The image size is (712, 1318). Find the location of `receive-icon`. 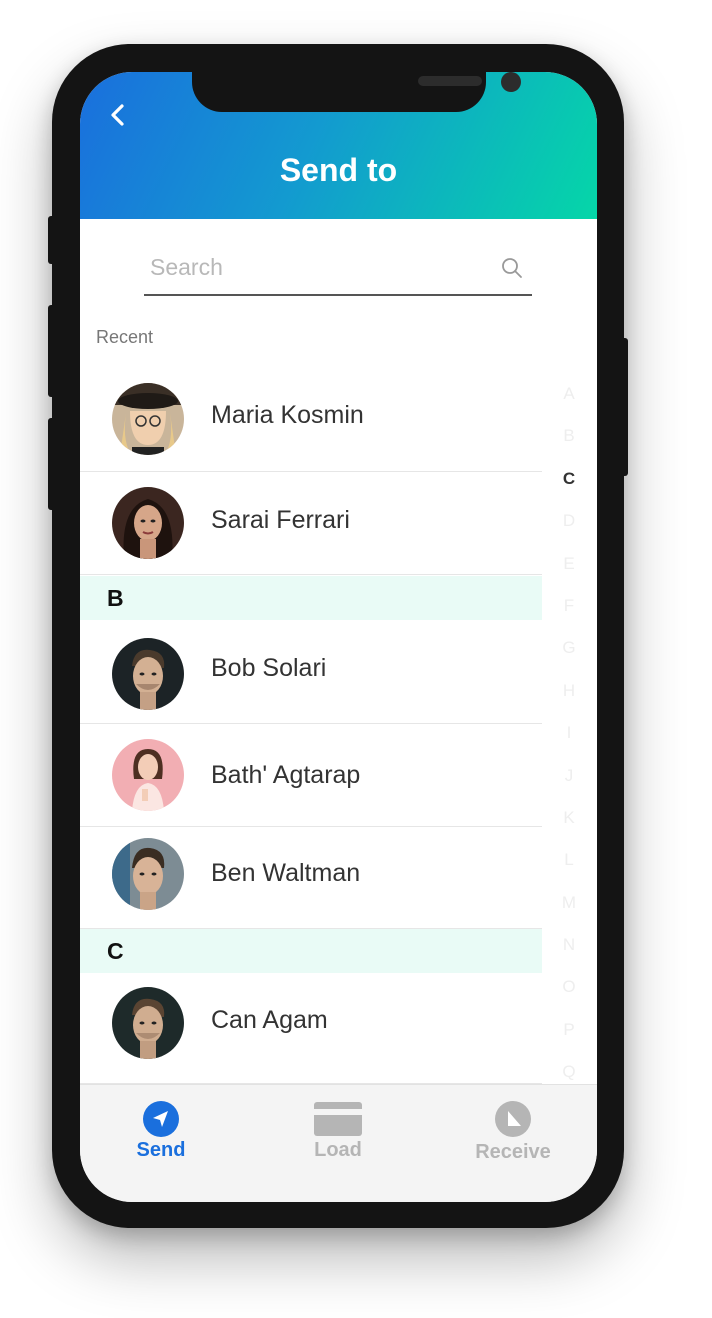

receive-icon is located at coordinates (513, 1119).